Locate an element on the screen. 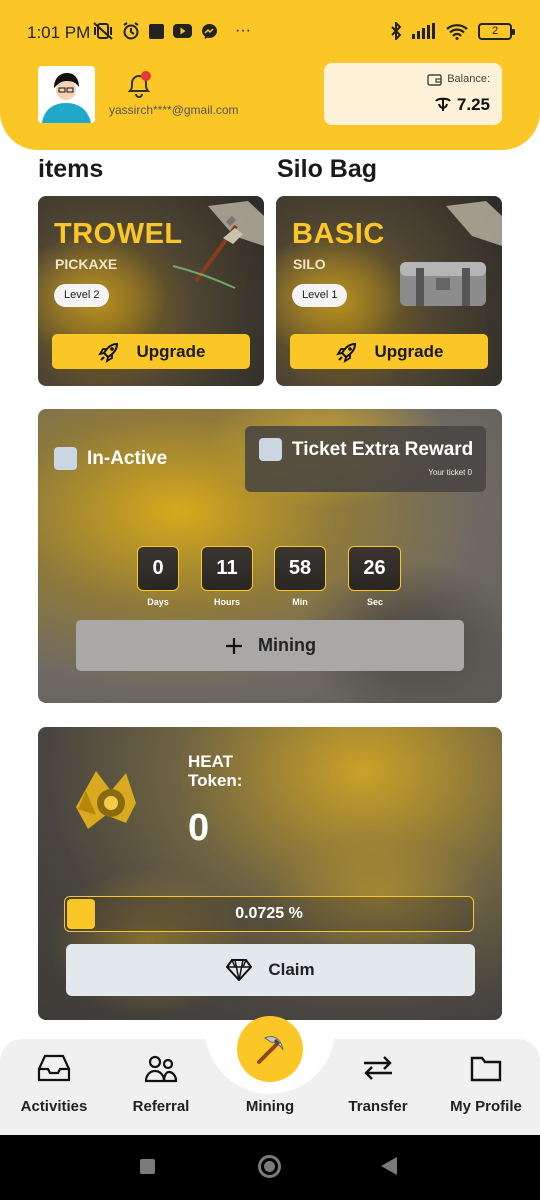  timer-hours-label: Hours is located at coordinates (226, 602).